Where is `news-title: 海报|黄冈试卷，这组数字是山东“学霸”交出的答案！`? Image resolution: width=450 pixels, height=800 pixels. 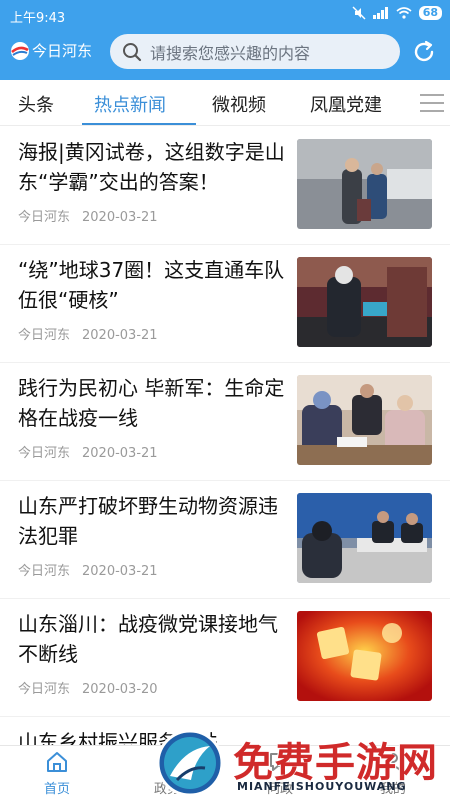
news-title: 海报|黄冈试卷，这组数字是山东“学霸”交出的答案！ is located at coordinates (151, 167).